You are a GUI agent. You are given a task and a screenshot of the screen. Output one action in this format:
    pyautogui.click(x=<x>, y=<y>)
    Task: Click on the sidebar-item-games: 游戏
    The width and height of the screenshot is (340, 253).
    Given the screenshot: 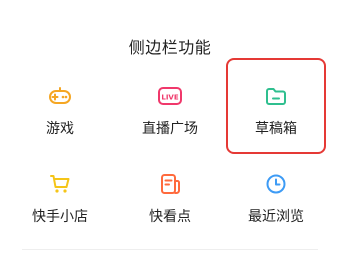 What is the action you would take?
    pyautogui.click(x=60, y=124)
    